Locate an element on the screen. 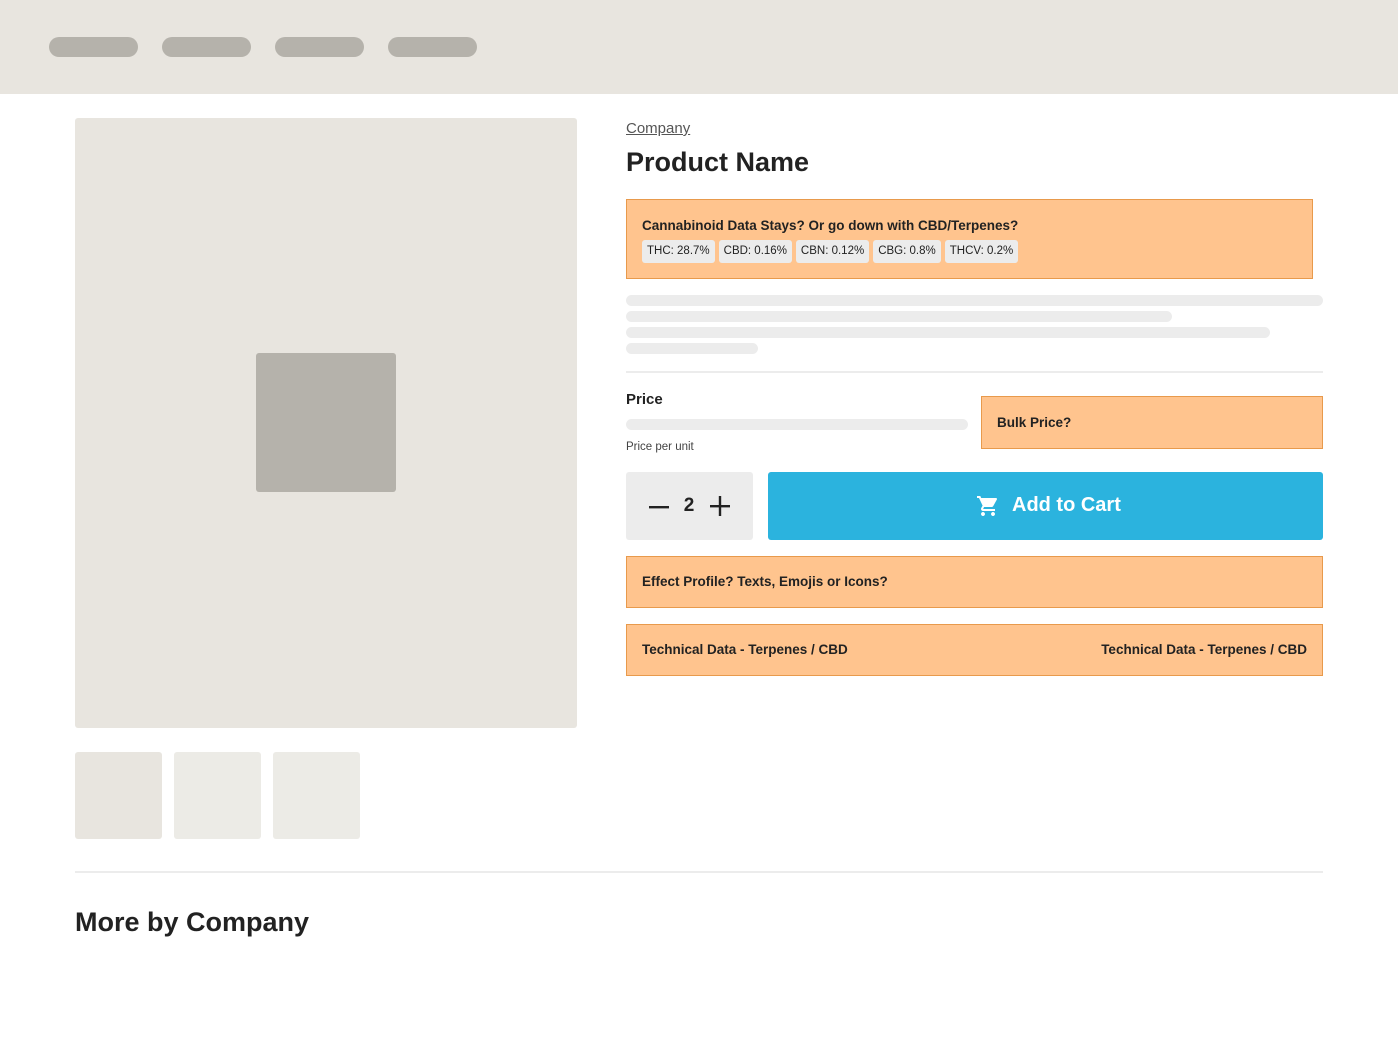 The height and width of the screenshot is (1055, 1398). cannabinoid-chip-thc: THC: 28.7% is located at coordinates (678, 251).